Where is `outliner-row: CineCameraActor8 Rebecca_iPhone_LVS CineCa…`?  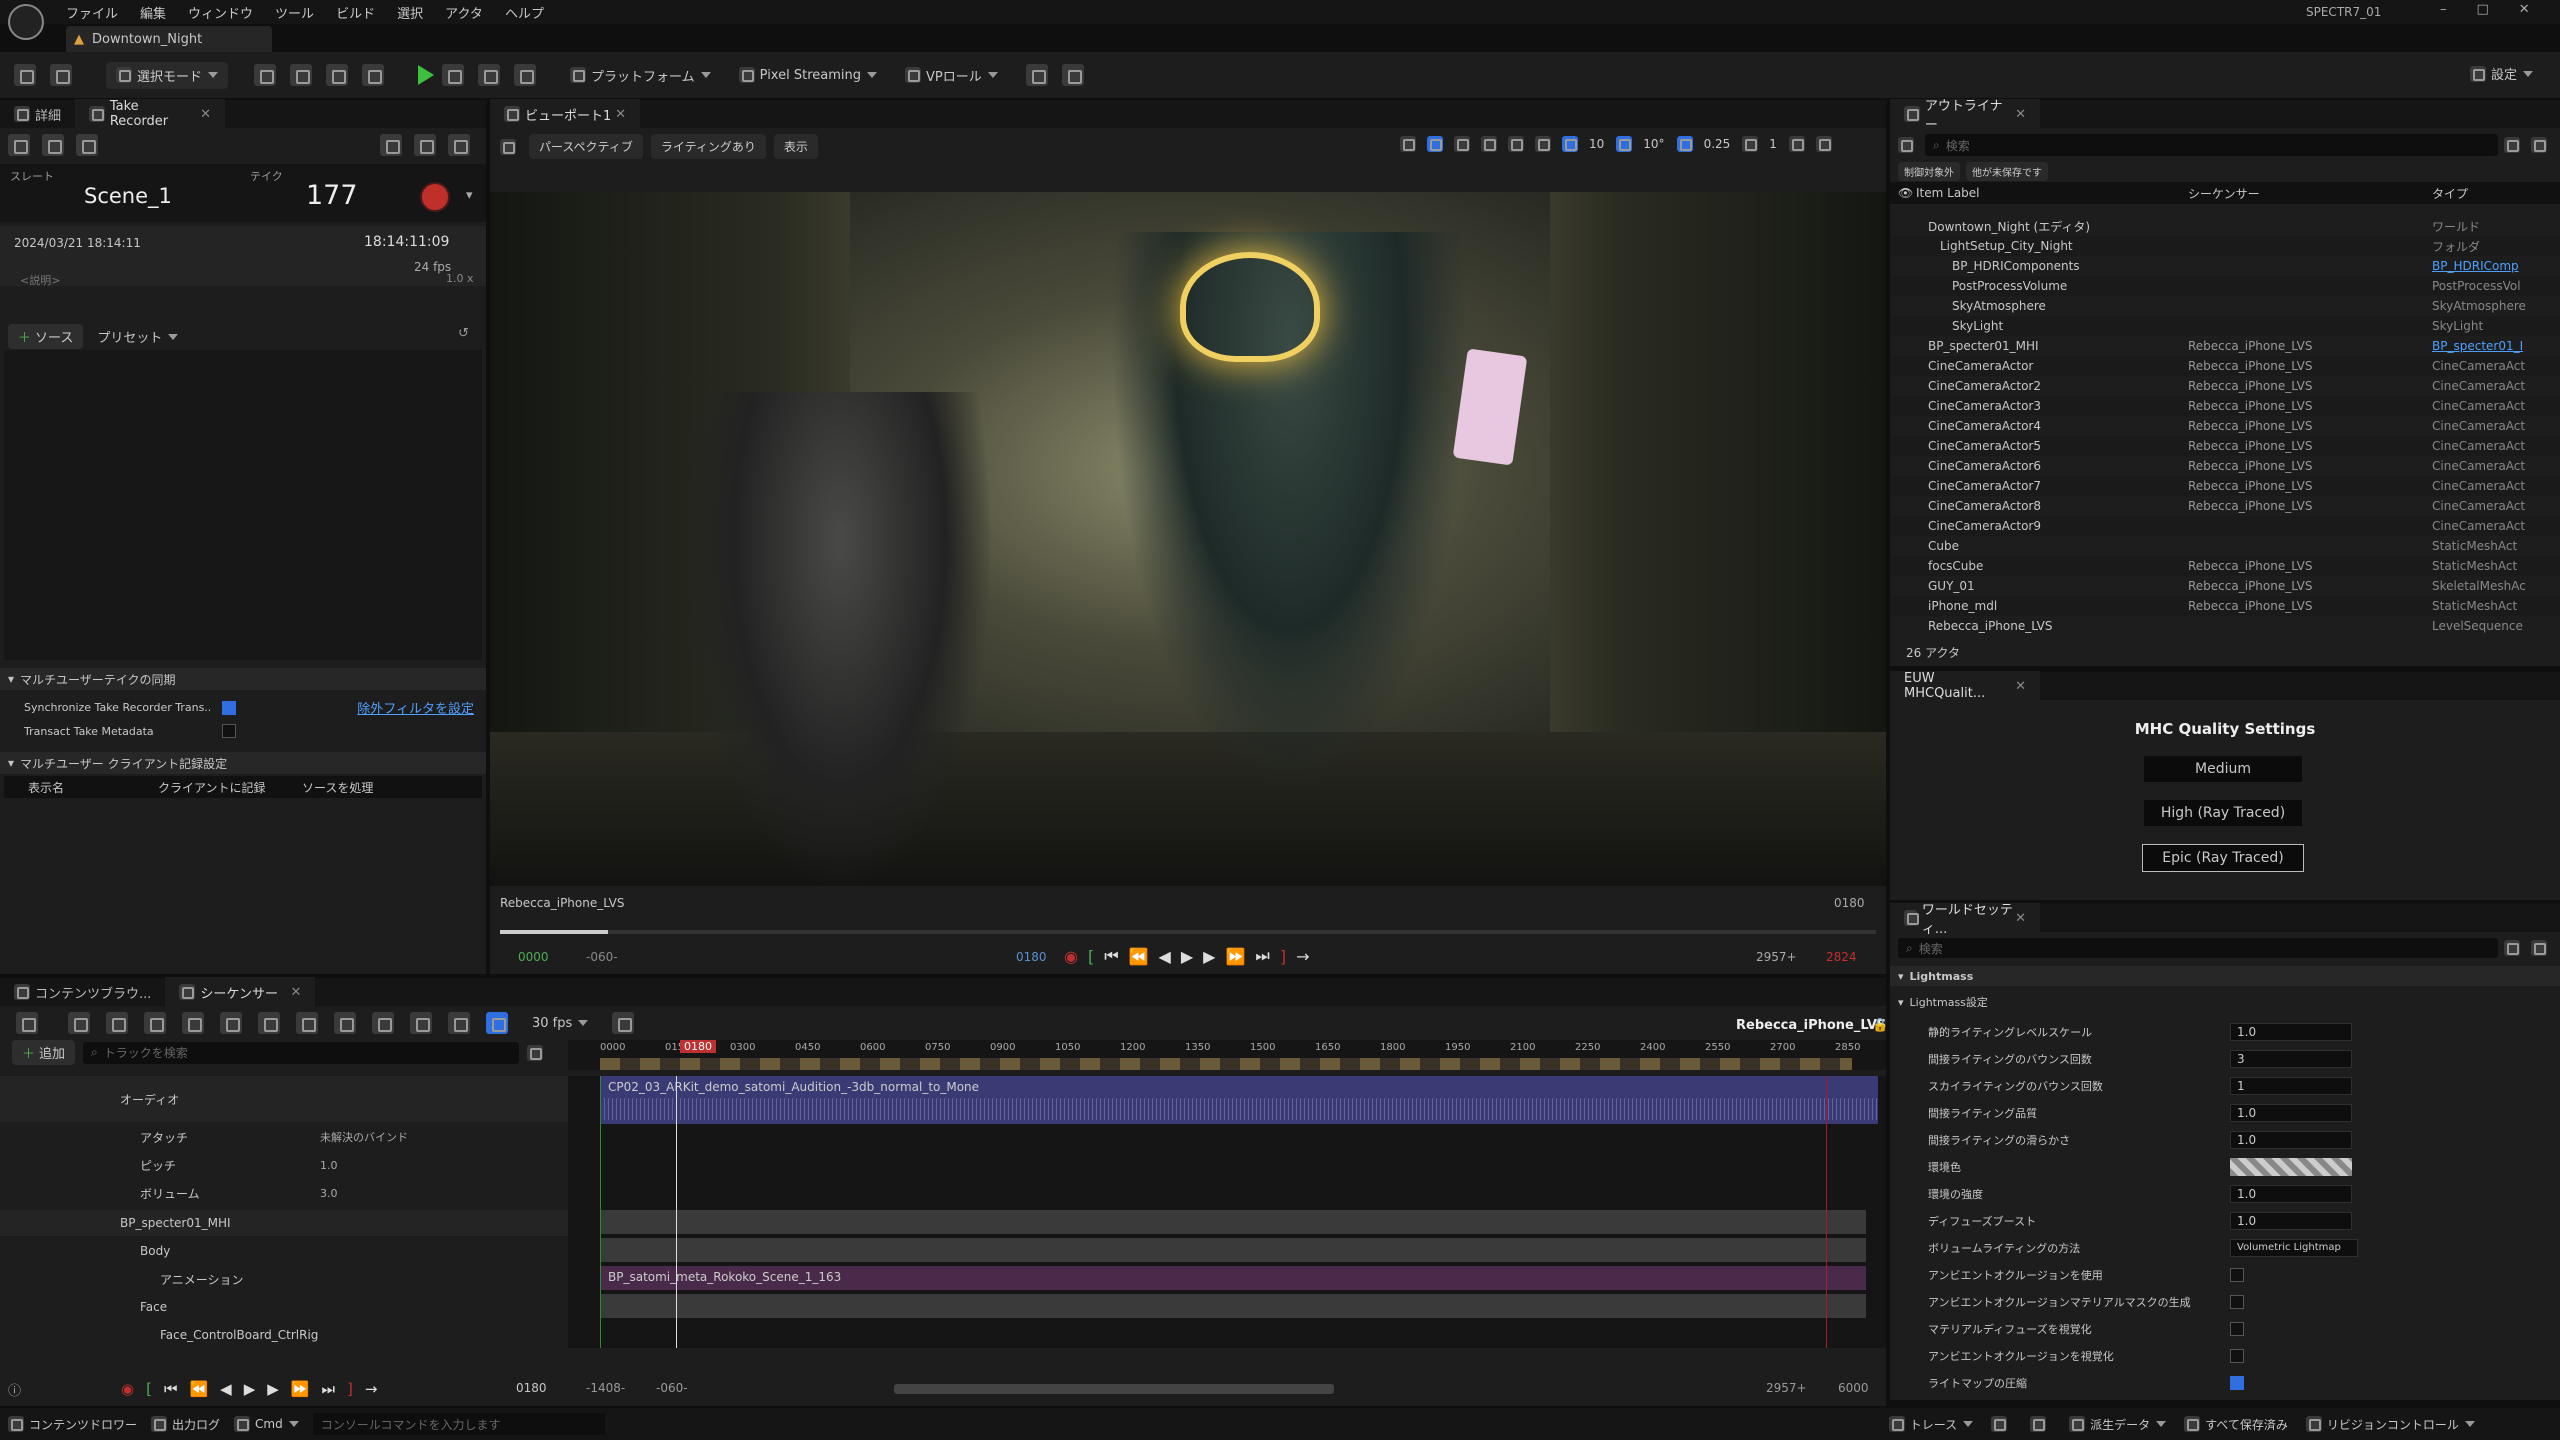 outliner-row: CineCameraActor8 Rebecca_iPhone_LVS CineCa… is located at coordinates (2225, 506).